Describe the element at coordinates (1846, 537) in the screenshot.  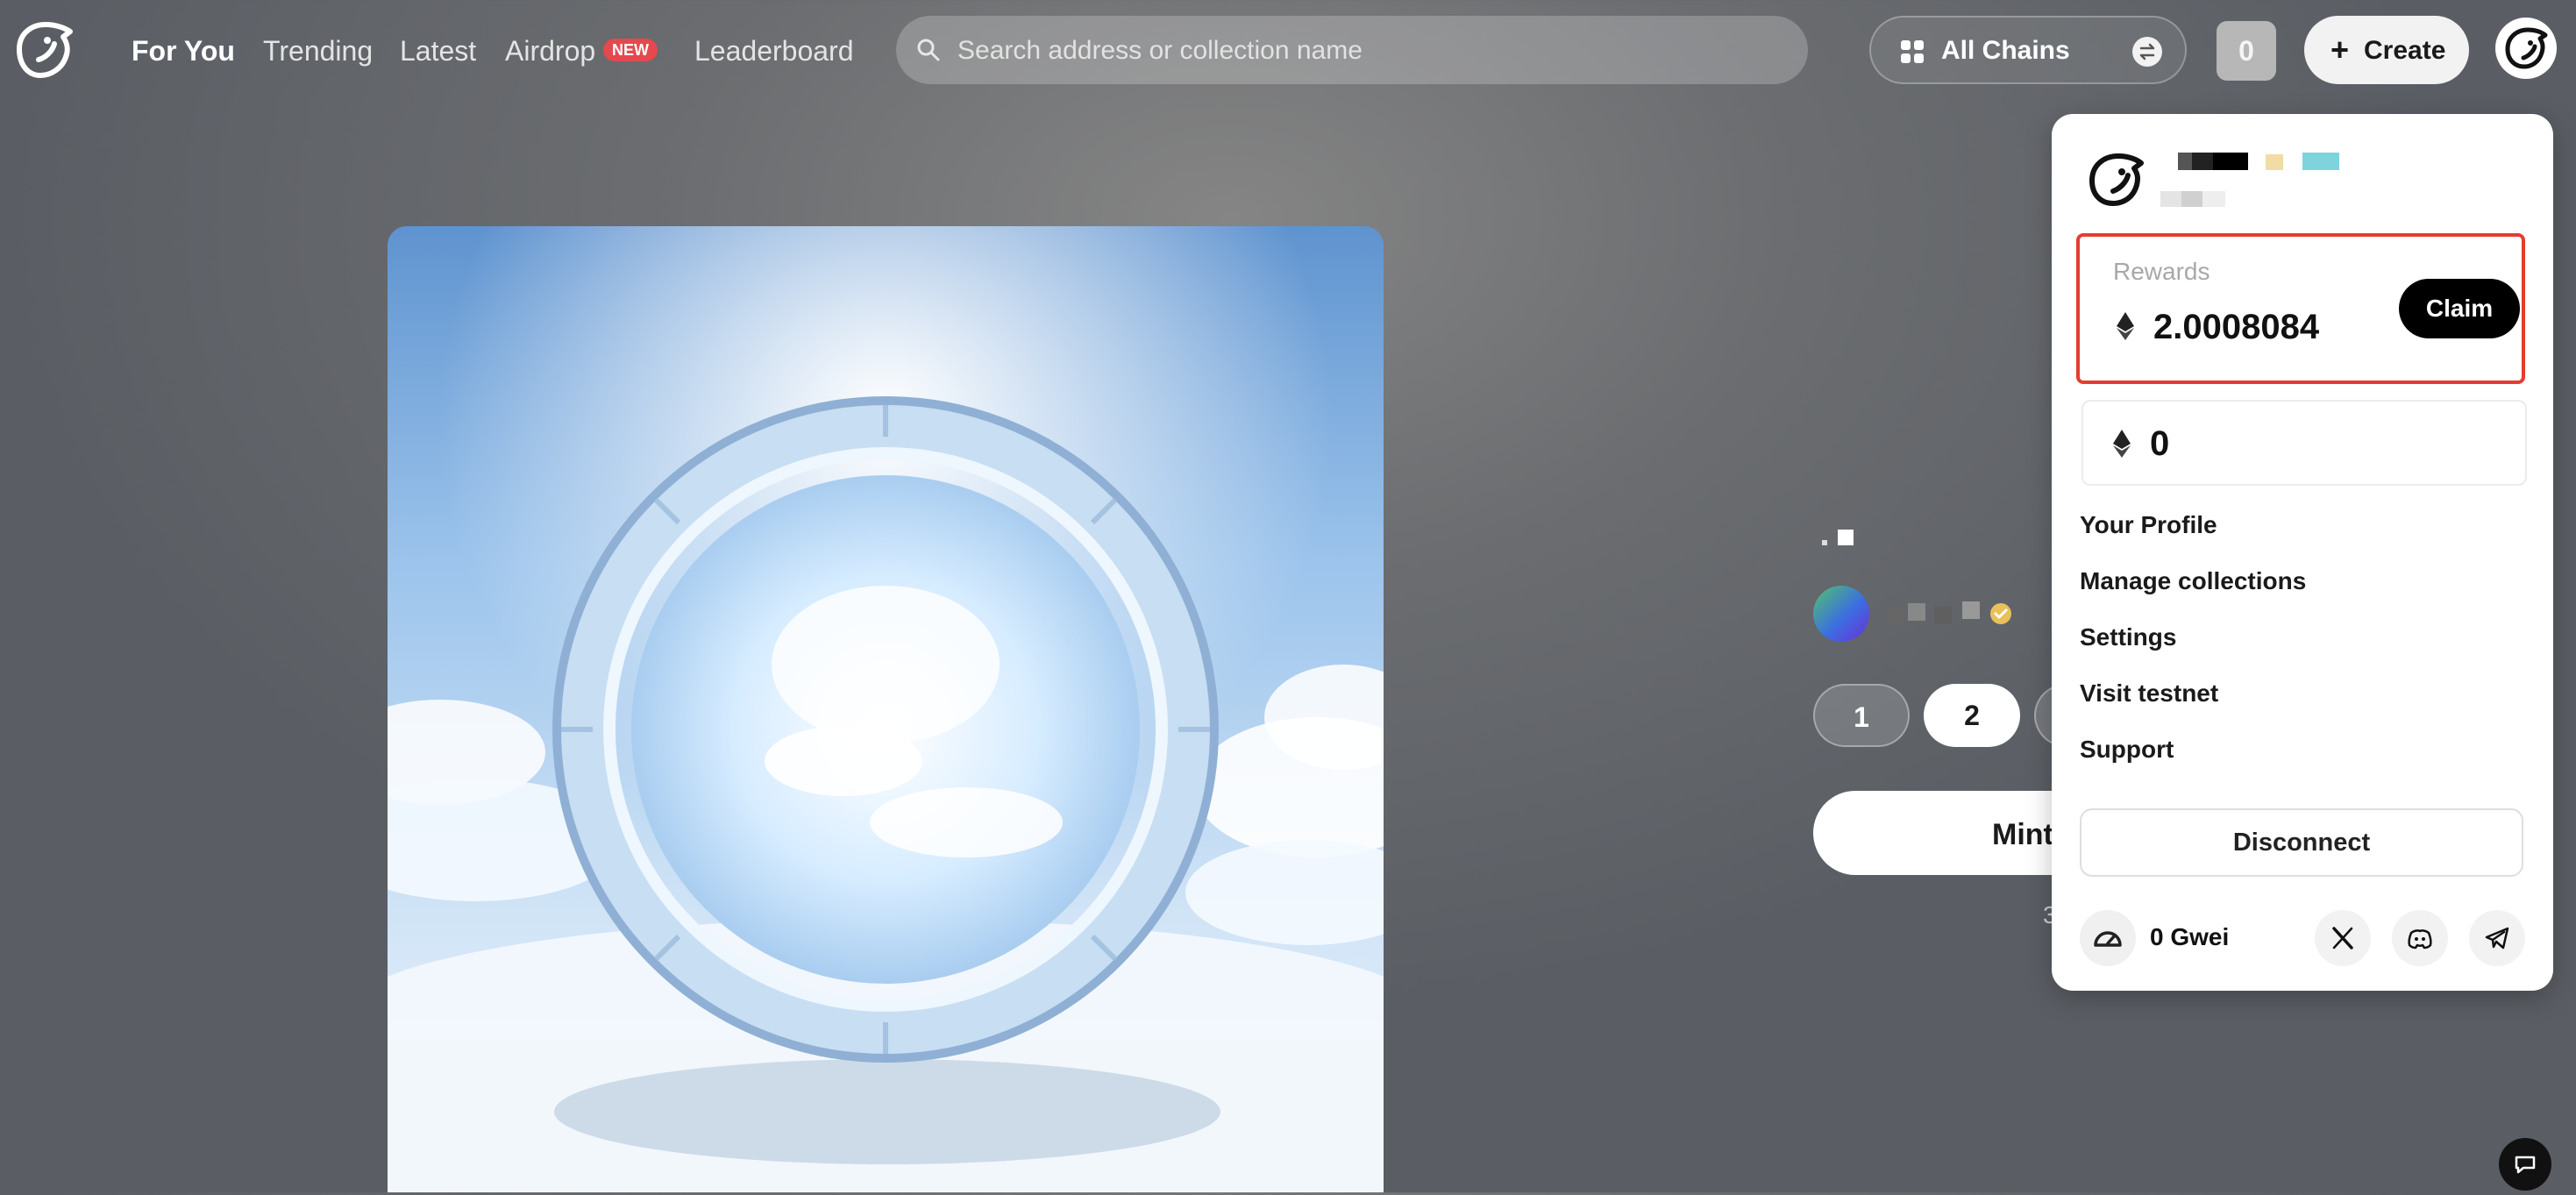
I see `collection-title-fragment-square` at that location.